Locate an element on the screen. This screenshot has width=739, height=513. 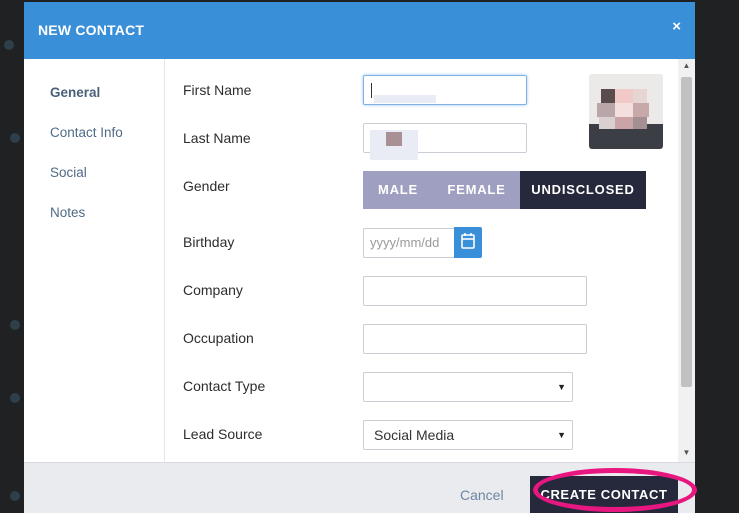
birthday-label: Birthday is located at coordinates (209, 242).